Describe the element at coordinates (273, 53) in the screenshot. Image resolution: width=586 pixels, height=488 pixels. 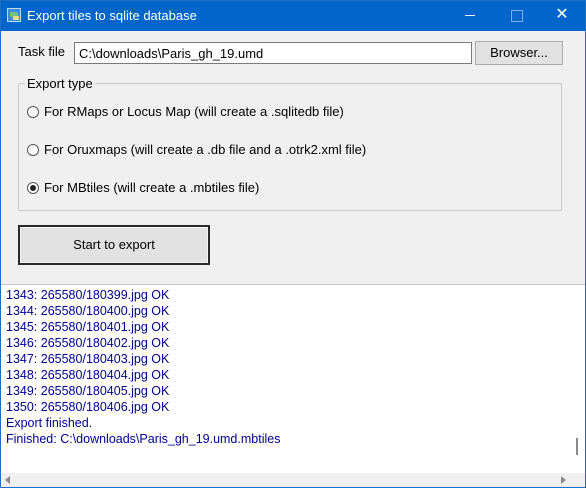
I see `task-file-input: C:\downloads\Paris_gh_19.umd` at that location.